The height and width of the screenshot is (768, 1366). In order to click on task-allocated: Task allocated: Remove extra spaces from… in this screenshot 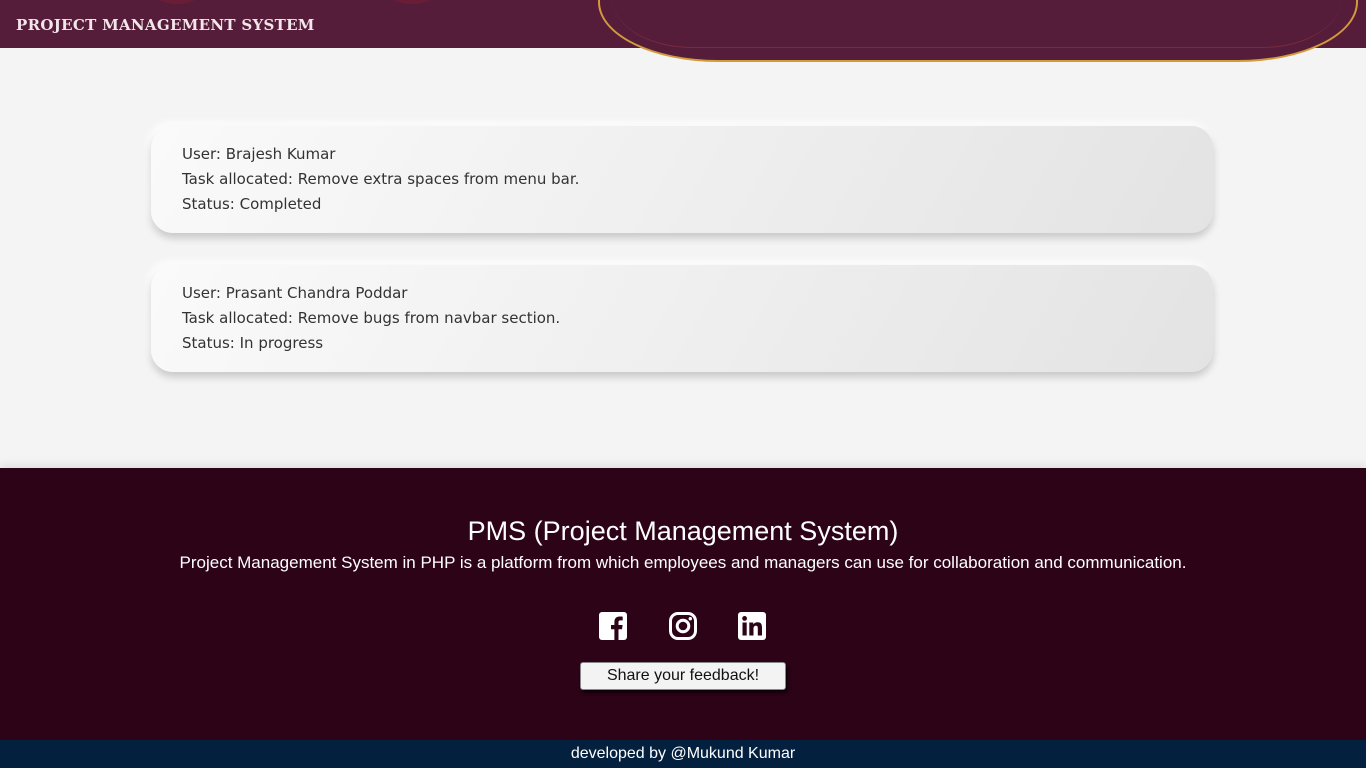, I will do `click(381, 179)`.